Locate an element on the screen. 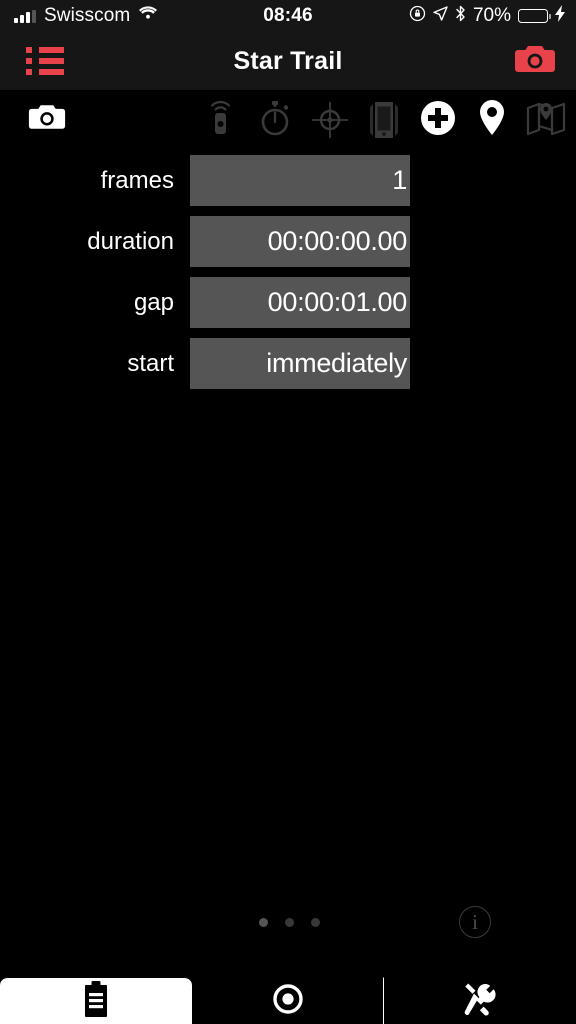  tab-bar is located at coordinates (288, 1000).